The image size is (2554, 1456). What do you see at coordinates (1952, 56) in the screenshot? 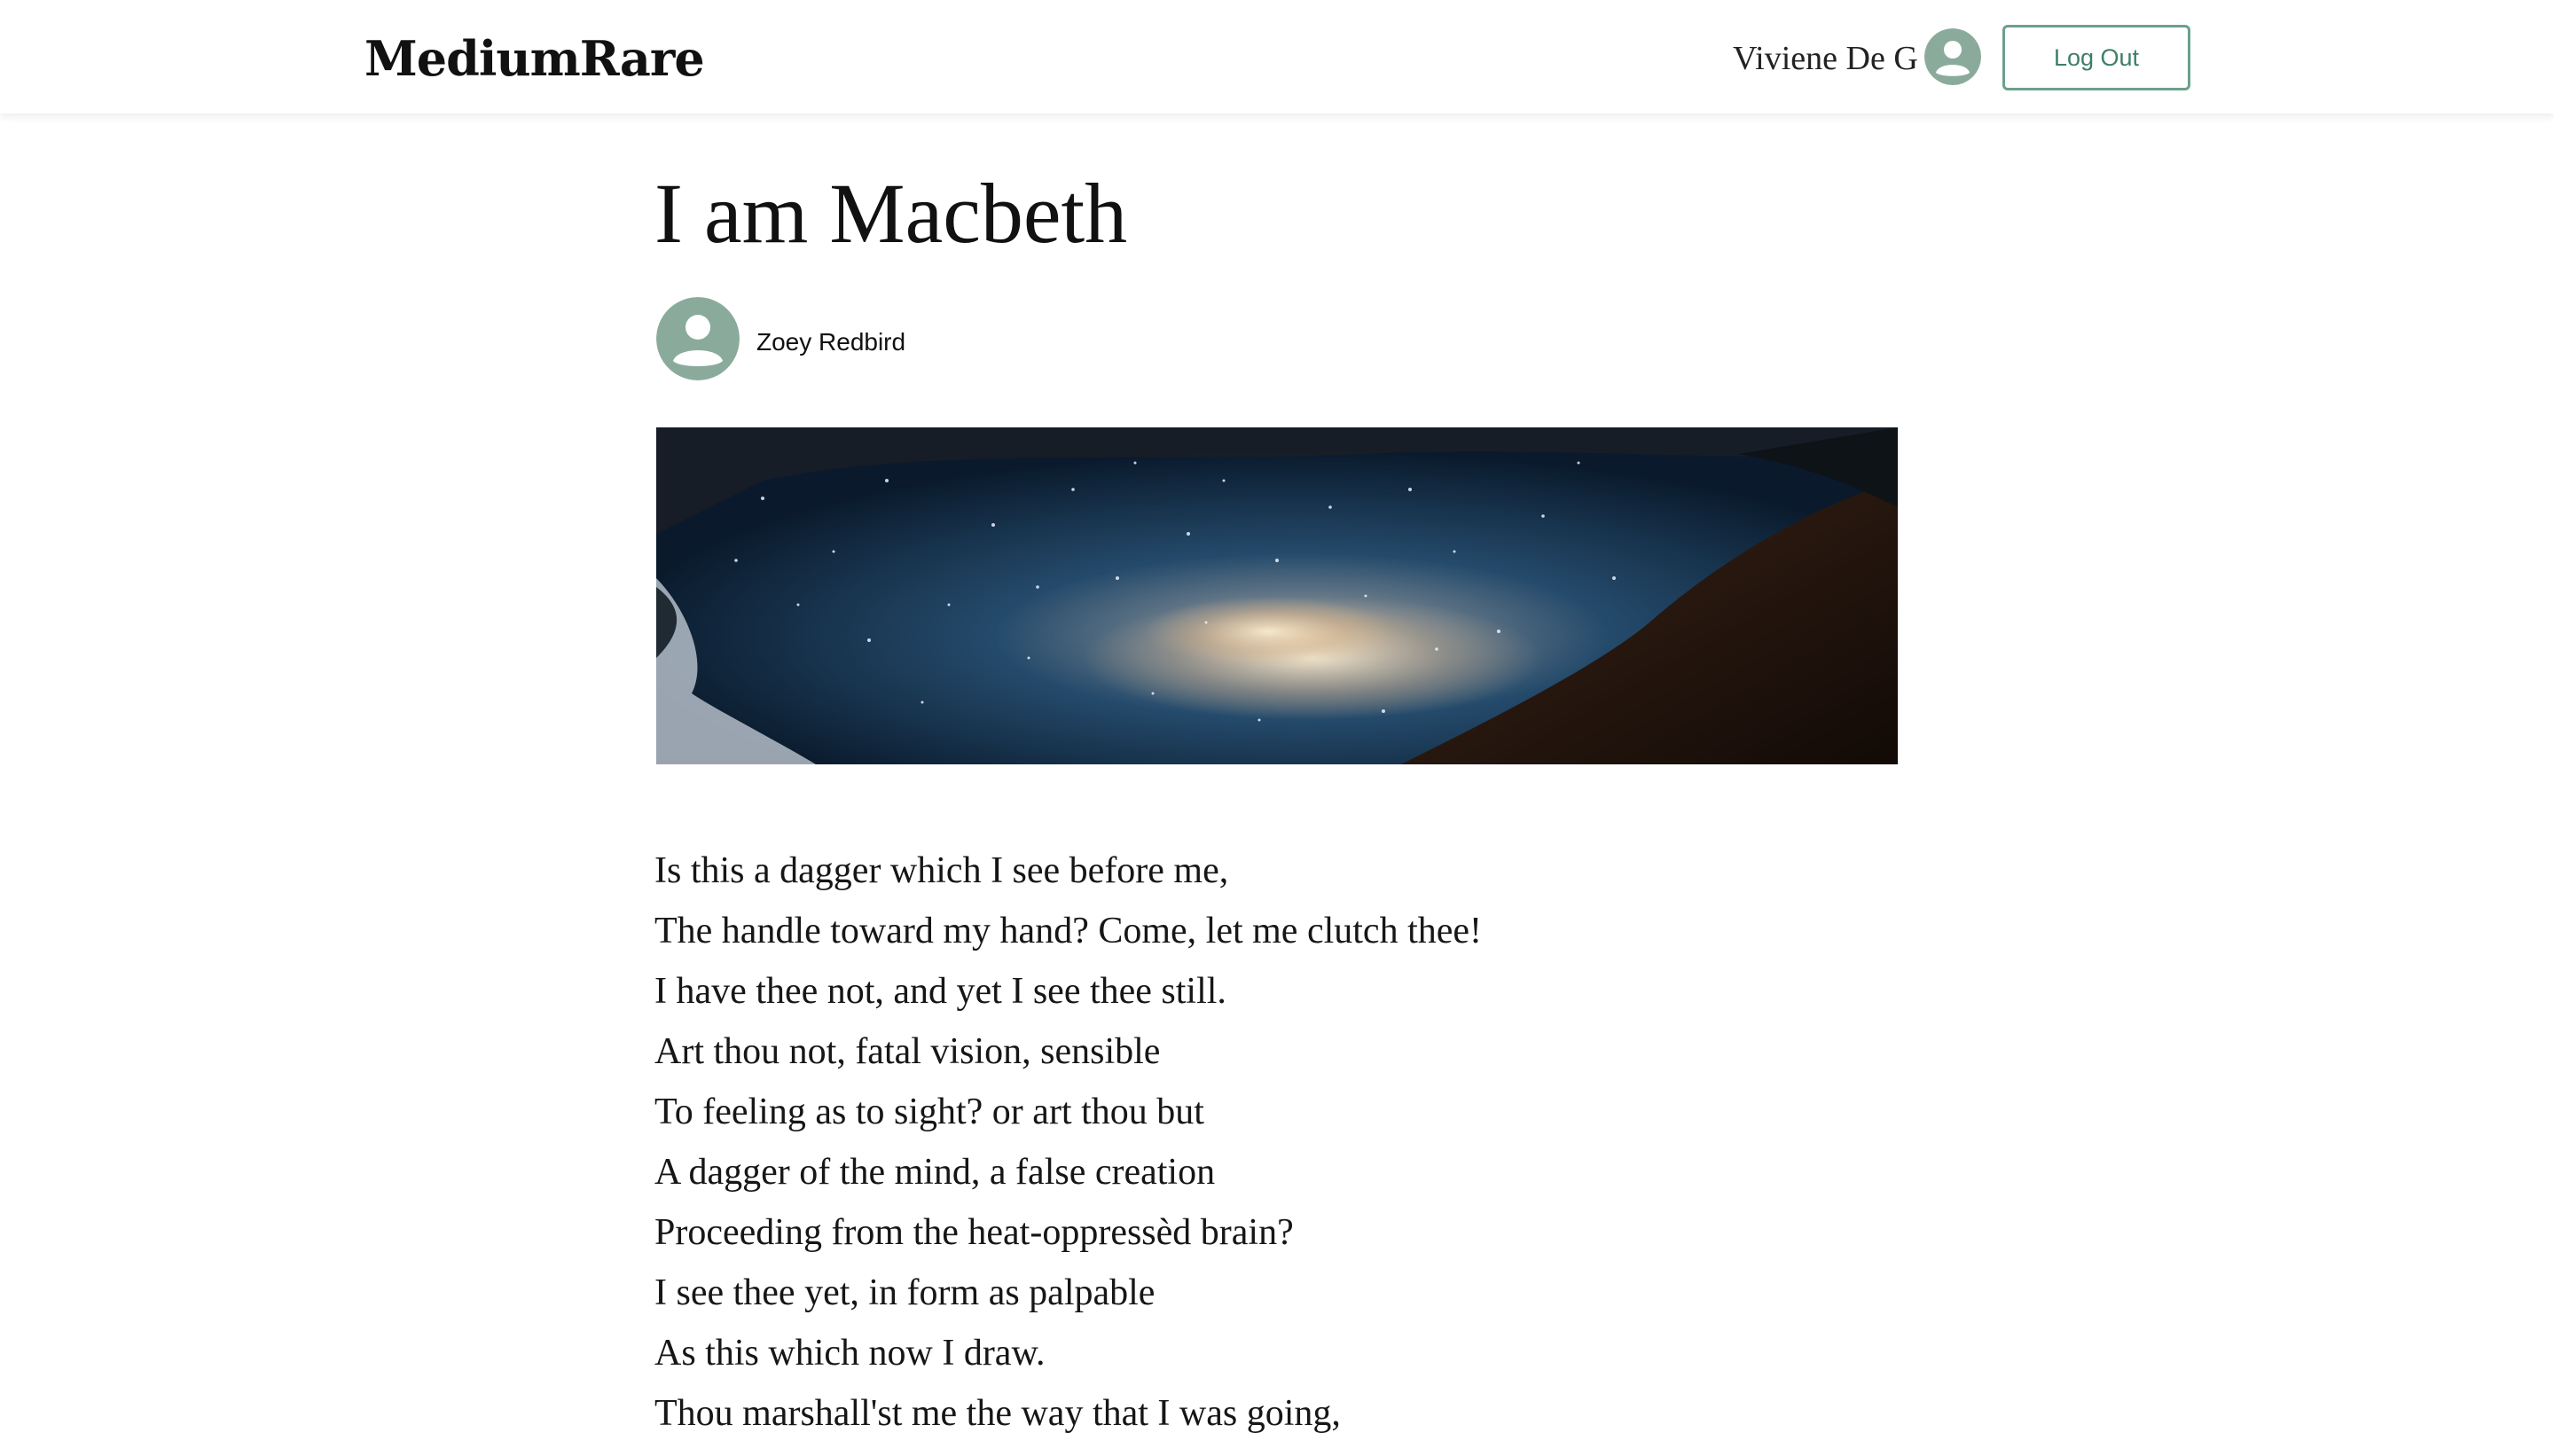
I see `user-circle-icon` at bounding box center [1952, 56].